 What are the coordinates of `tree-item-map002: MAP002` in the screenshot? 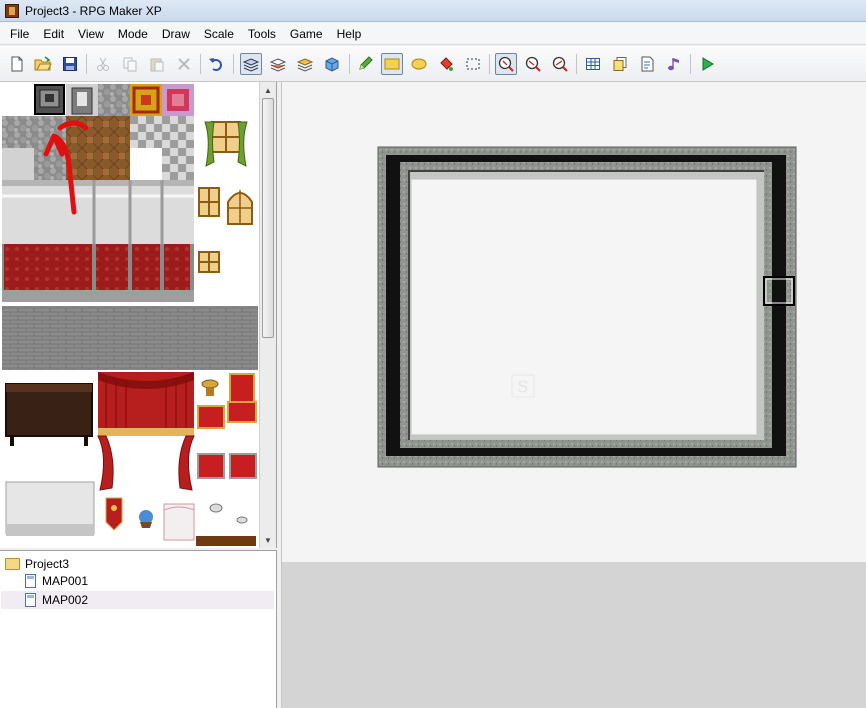 It's located at (137, 600).